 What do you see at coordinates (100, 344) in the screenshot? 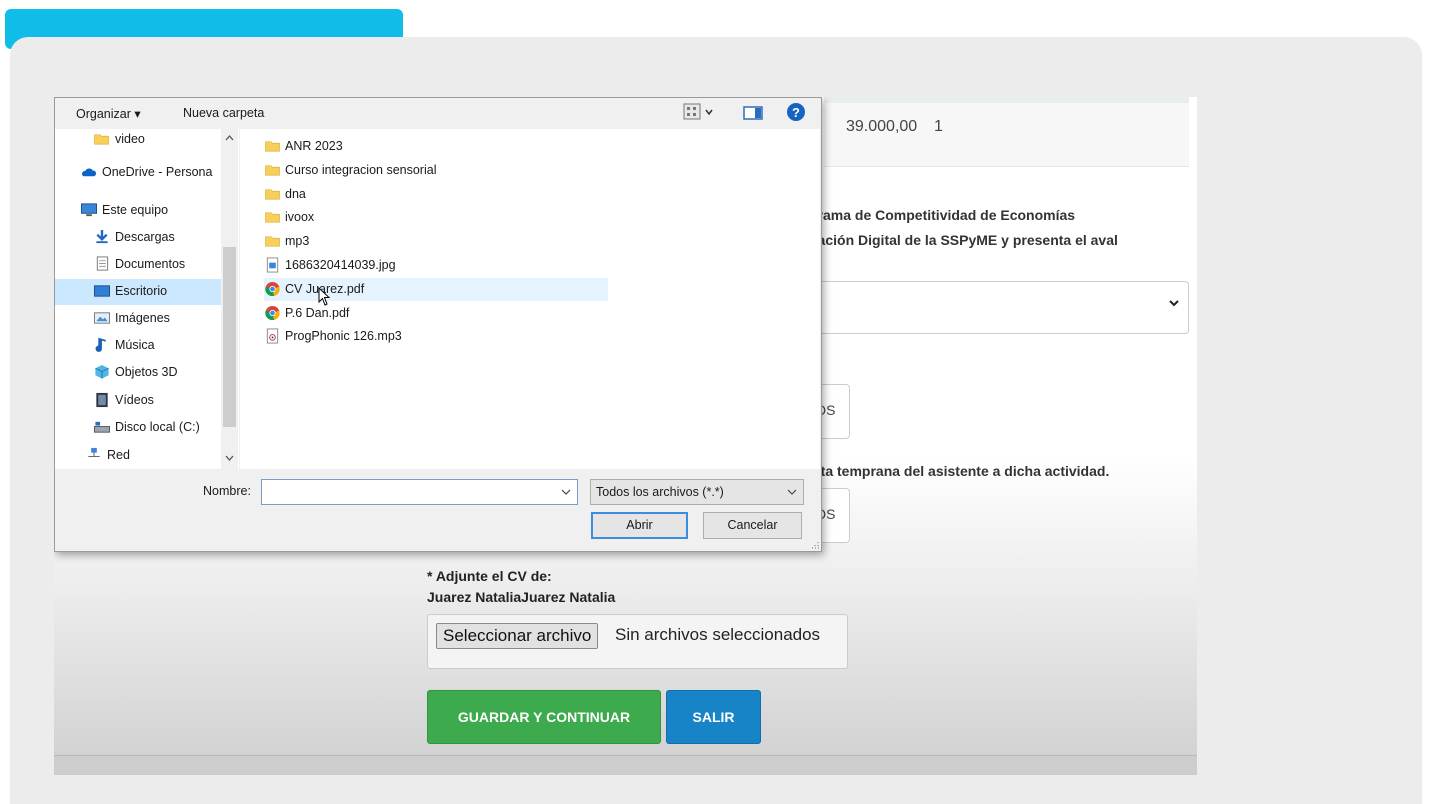
I see `music-icon` at bounding box center [100, 344].